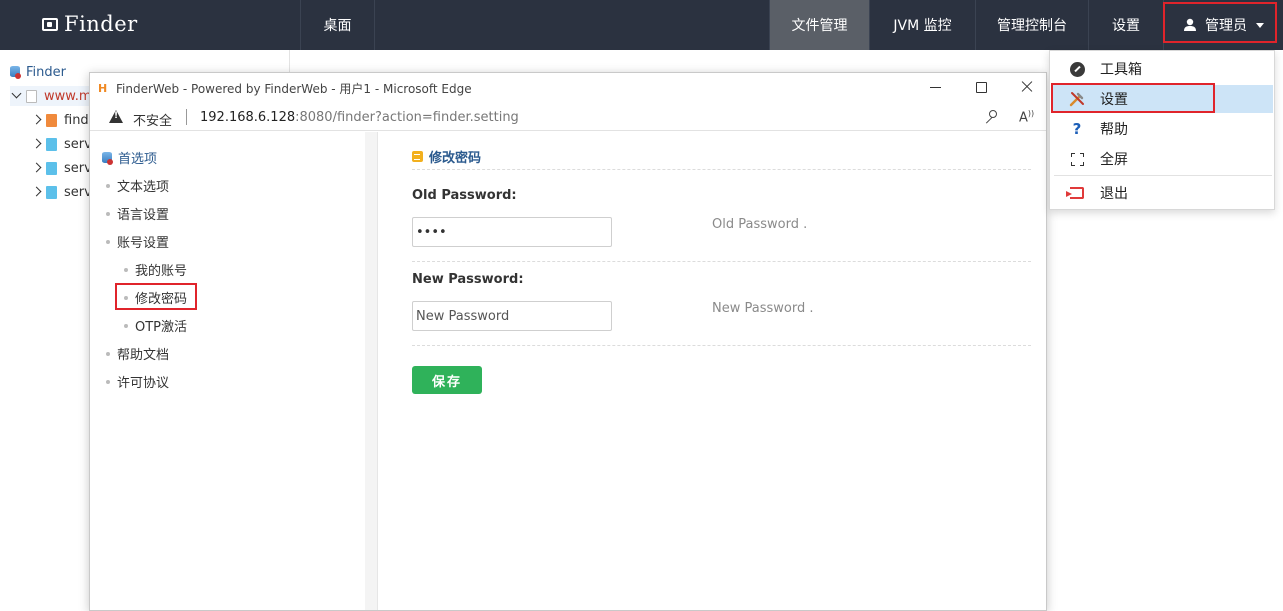 Image resolution: width=1283 pixels, height=611 pixels. Describe the element at coordinates (463, 316) in the screenshot. I see `new-password-placeholder: New Password` at that location.